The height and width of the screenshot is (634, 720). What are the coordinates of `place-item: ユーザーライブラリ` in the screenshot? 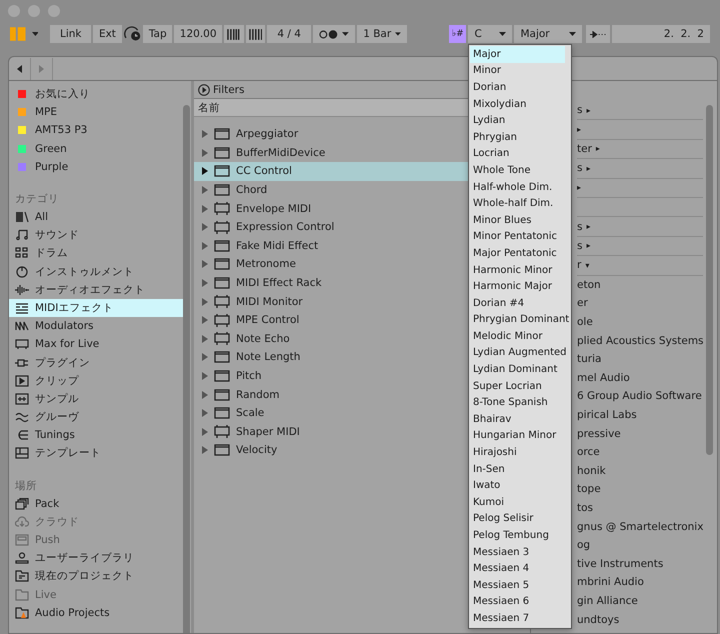 It's located at (96, 558).